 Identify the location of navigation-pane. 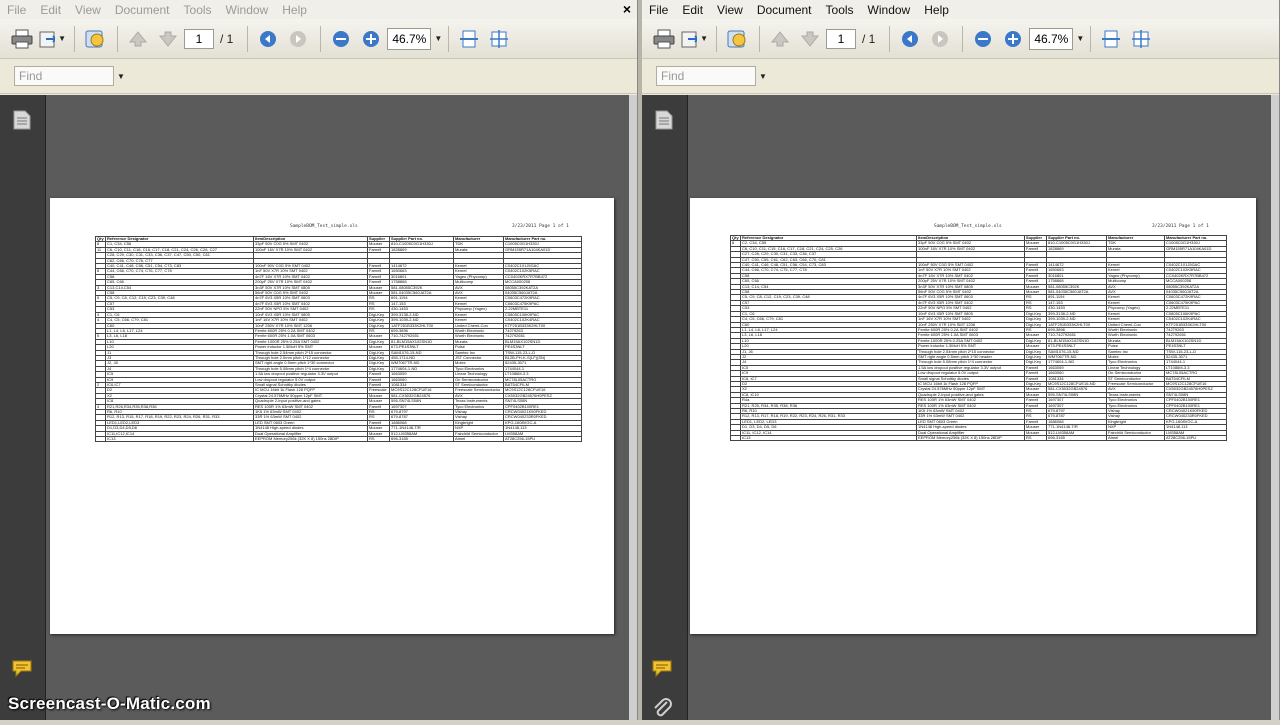
(665, 407).